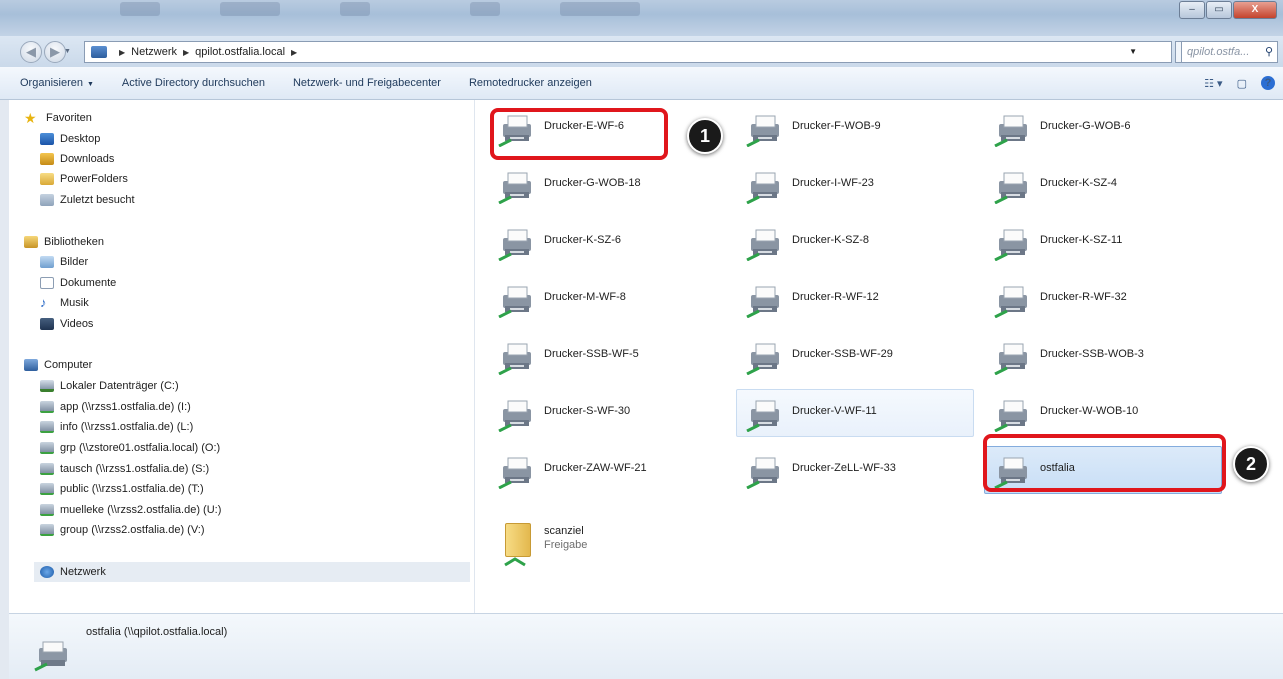  I want to click on network-center-button: Netzwerk- und Freigabecenter, so click(367, 83).